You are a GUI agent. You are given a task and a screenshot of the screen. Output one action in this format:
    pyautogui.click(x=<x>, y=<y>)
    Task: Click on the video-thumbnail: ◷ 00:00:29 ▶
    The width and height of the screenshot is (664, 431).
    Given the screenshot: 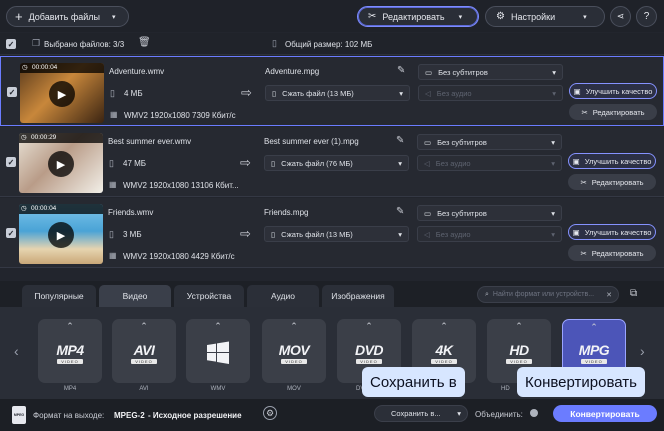 What is the action you would take?
    pyautogui.click(x=61, y=163)
    